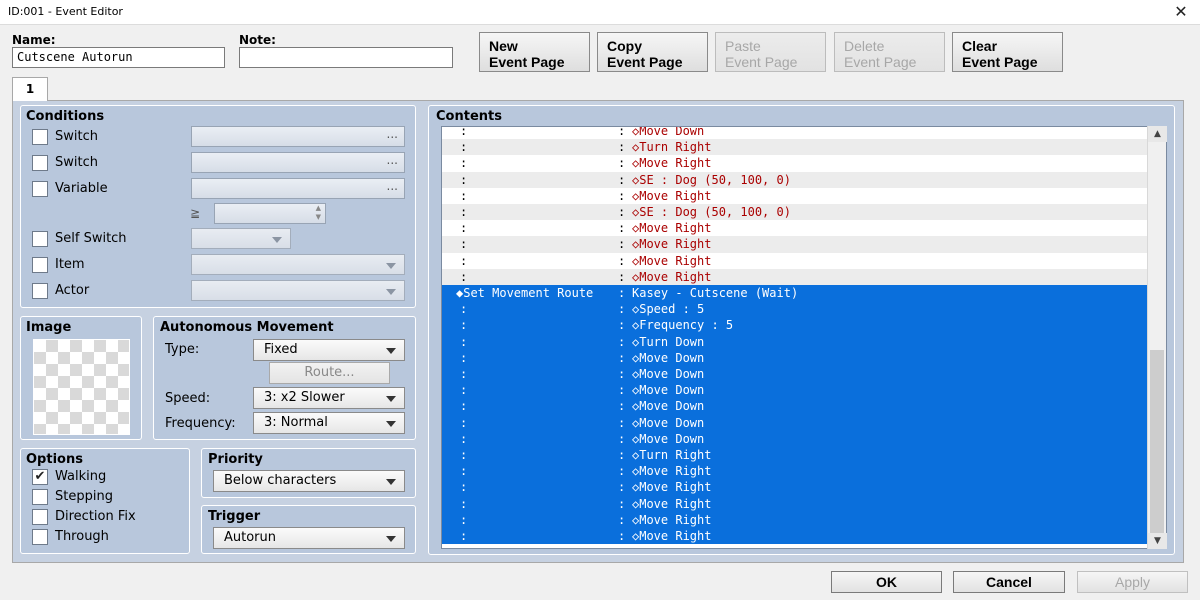  I want to click on stepping-checkbox, so click(40, 497).